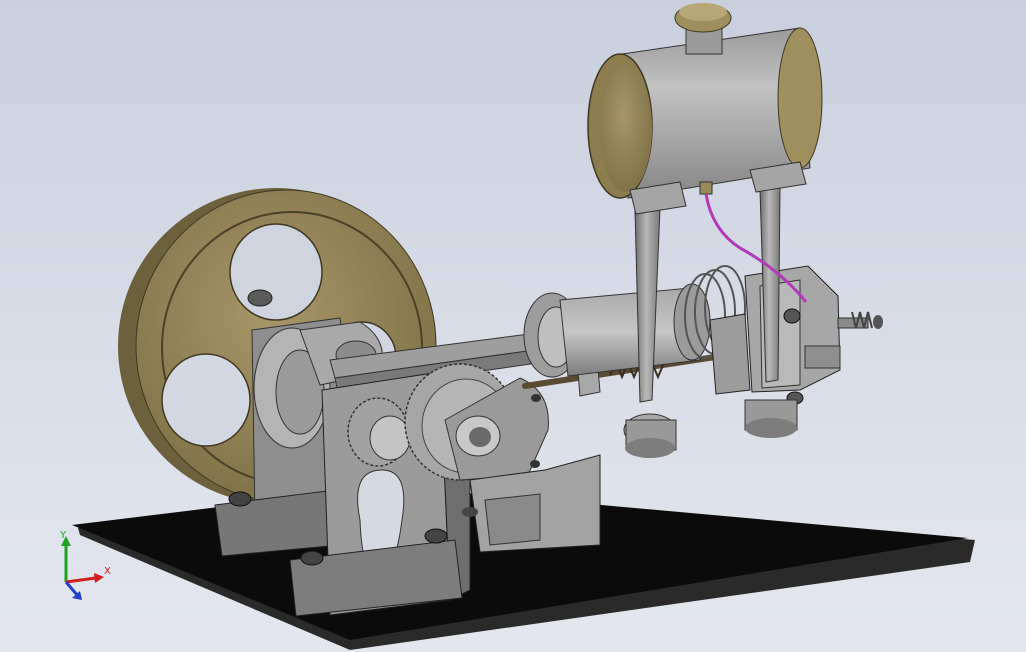  I want to click on x-axis-label: X, so click(107, 571).